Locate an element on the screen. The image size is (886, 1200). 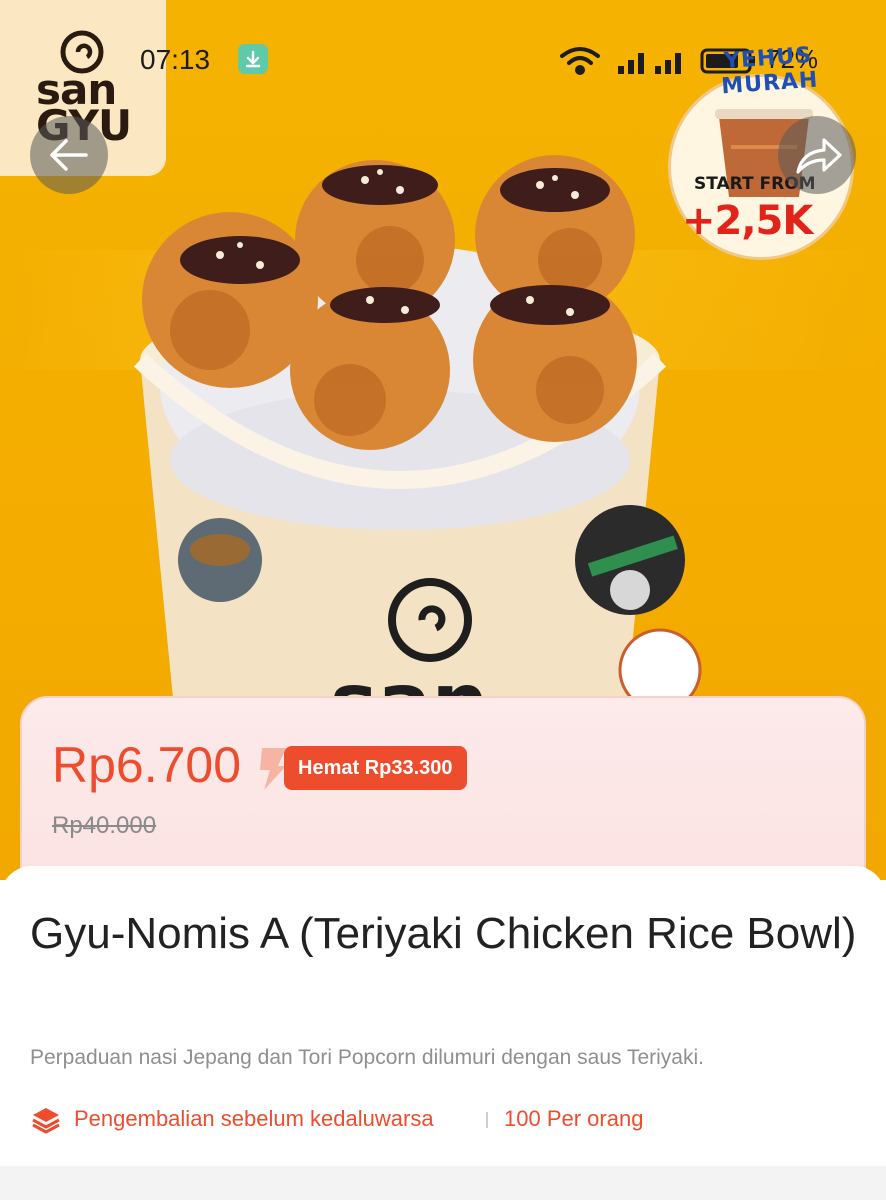
purchase-limit-label: 100 Per orang is located at coordinates (573, 1119).